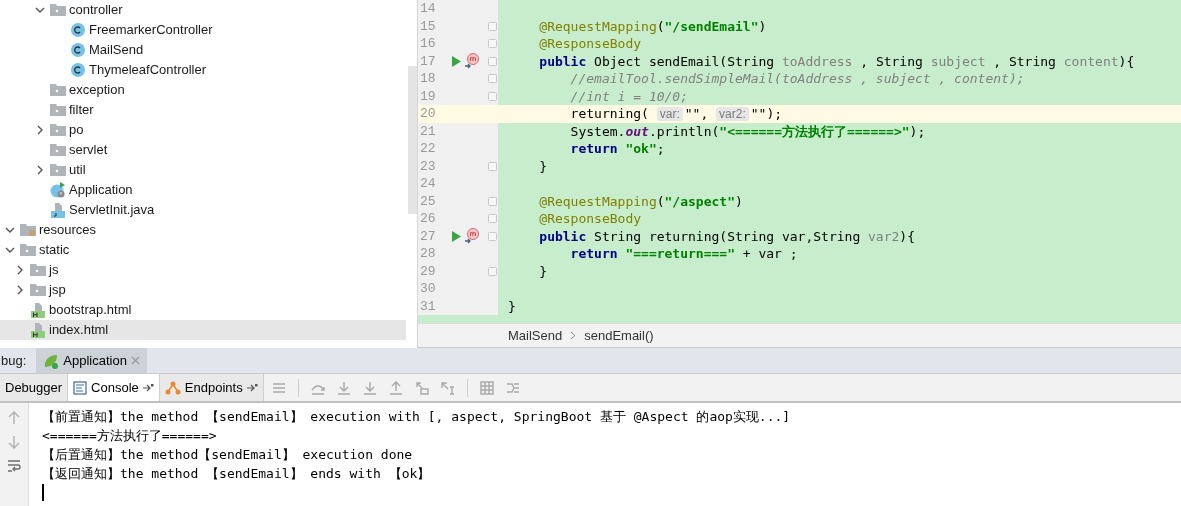 This screenshot has width=1181, height=506. Describe the element at coordinates (428, 254) in the screenshot. I see `line-number: 28` at that location.